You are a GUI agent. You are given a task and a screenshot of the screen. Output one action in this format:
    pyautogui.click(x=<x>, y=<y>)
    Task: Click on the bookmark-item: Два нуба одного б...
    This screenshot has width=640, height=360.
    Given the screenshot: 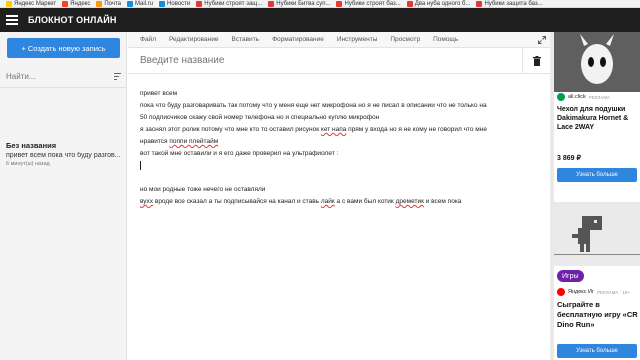 What is the action you would take?
    pyautogui.click(x=438, y=3)
    